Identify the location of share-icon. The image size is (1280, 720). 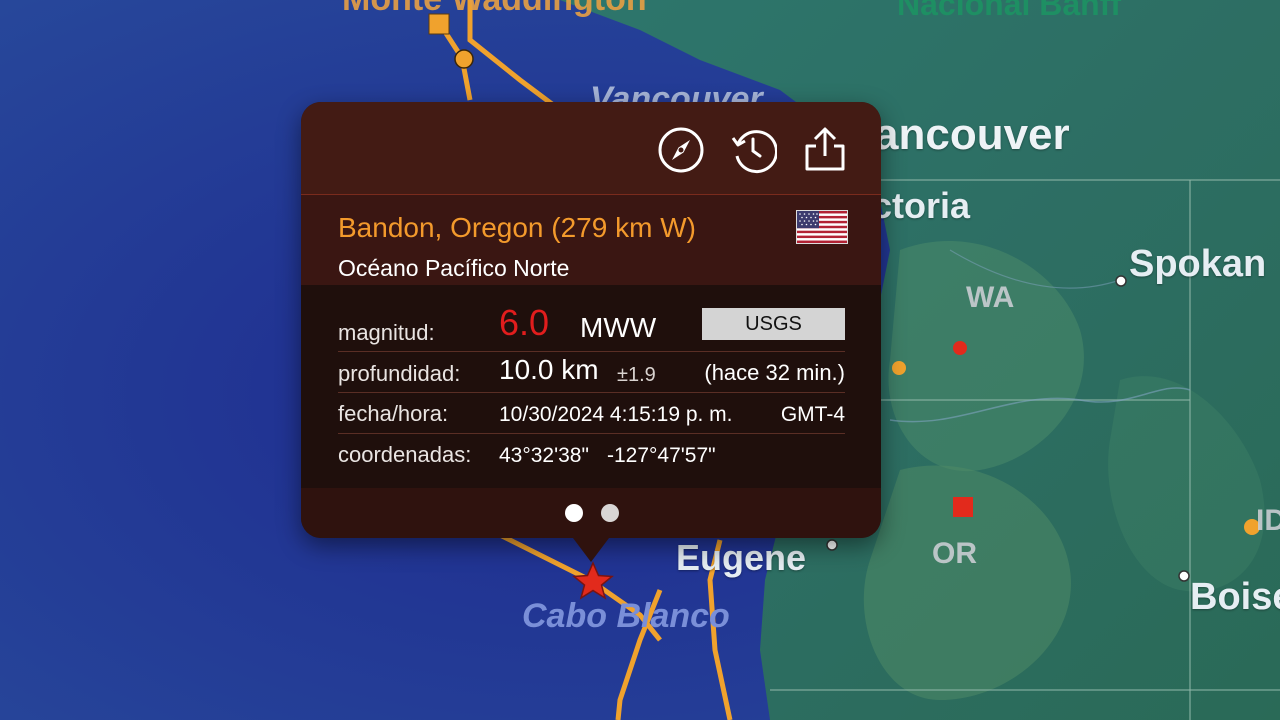
(825, 149).